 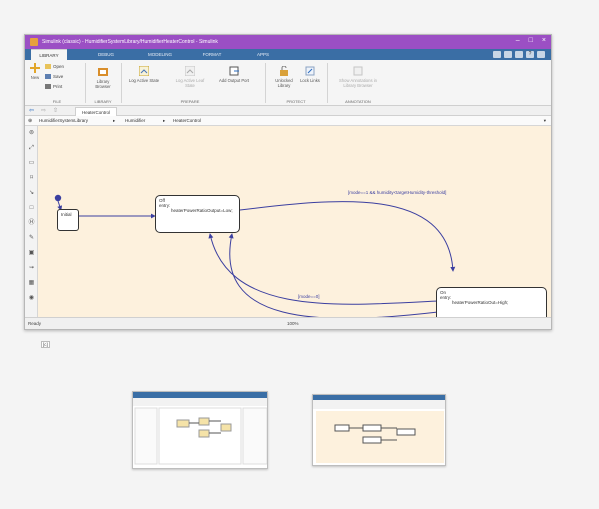 What do you see at coordinates (293, 323) in the screenshot?
I see `zoom-level: 100%` at bounding box center [293, 323].